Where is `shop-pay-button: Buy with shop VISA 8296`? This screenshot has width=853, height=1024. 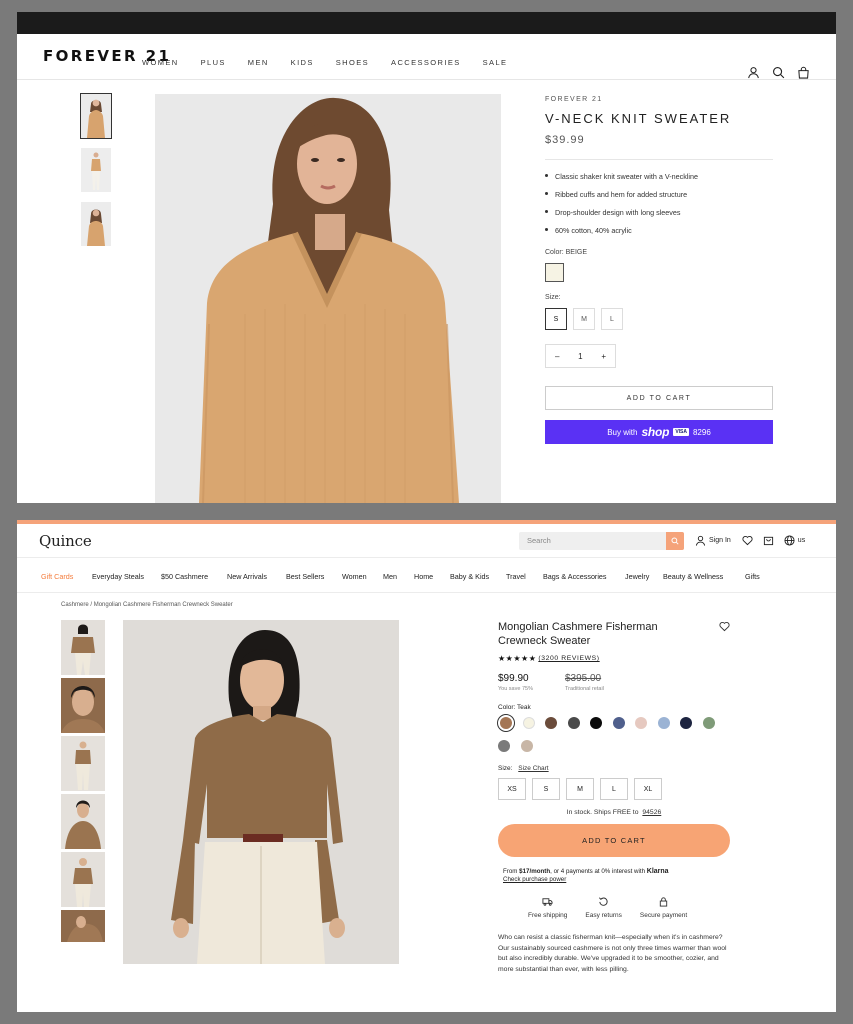 shop-pay-button: Buy with shop VISA 8296 is located at coordinates (659, 432).